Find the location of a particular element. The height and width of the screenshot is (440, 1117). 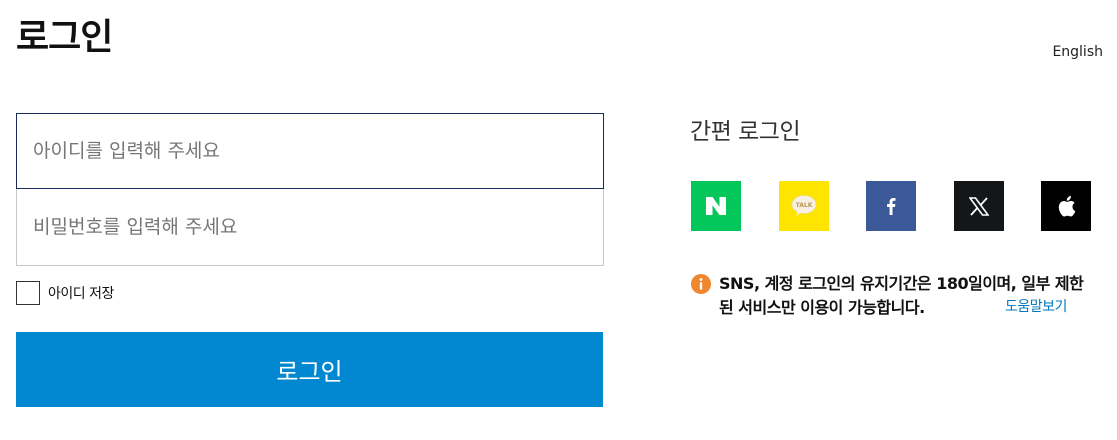

kakao-login-button: TALK is located at coordinates (803, 206).